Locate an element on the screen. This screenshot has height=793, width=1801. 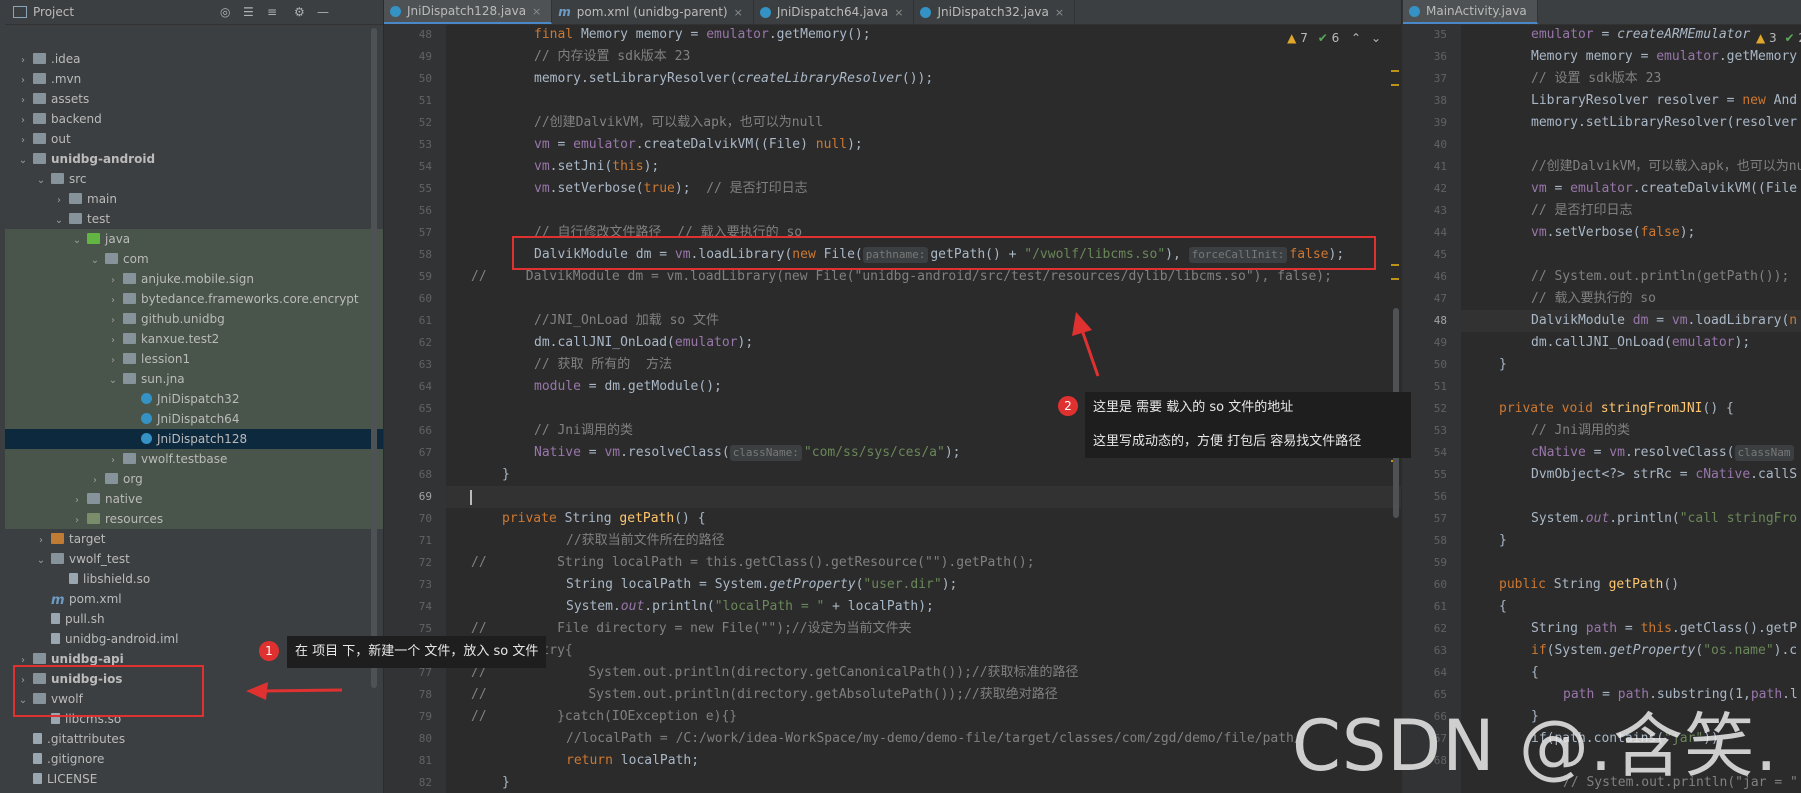
r-line-58: } is located at coordinates (1602, 541).